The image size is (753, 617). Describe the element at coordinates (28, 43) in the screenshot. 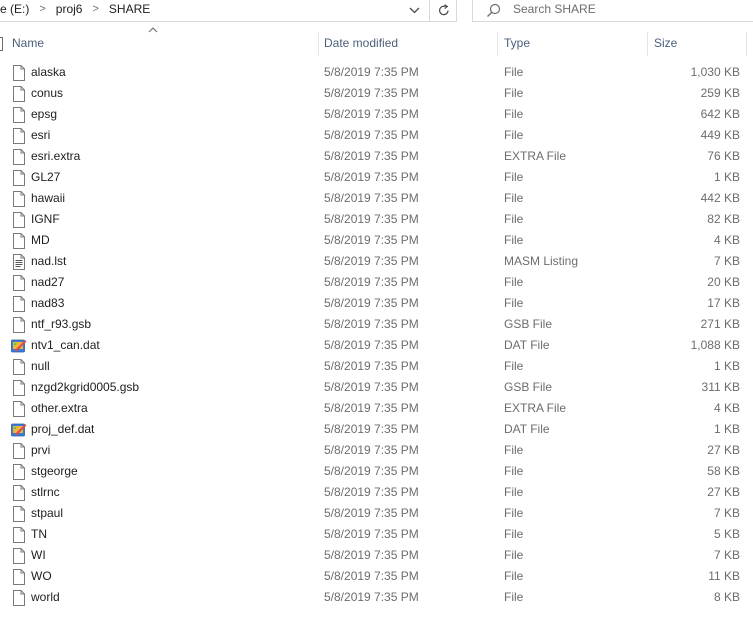

I see `column-header-name: Name` at that location.